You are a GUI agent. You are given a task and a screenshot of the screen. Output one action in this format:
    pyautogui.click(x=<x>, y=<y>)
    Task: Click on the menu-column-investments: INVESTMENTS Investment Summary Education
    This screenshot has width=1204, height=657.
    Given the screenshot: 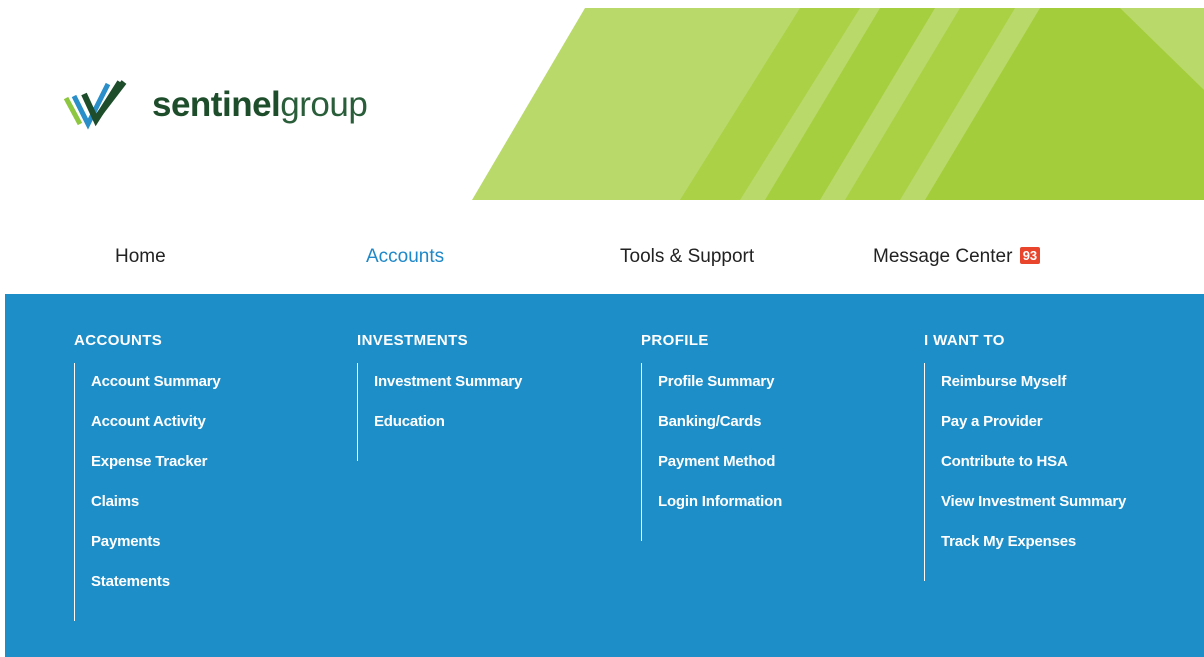 What is the action you would take?
    pyautogui.click(x=439, y=396)
    